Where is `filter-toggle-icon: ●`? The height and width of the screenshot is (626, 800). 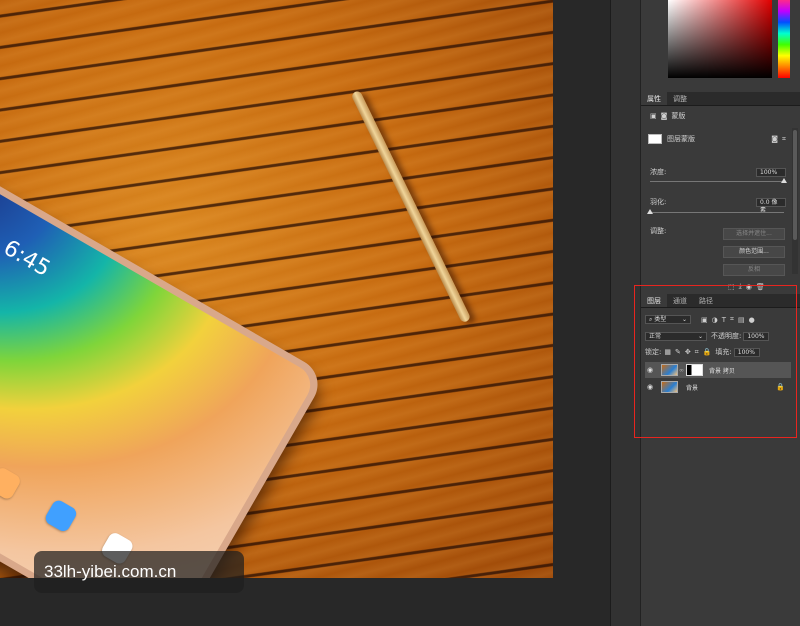
filter-toggle-icon: ● is located at coordinates (752, 320).